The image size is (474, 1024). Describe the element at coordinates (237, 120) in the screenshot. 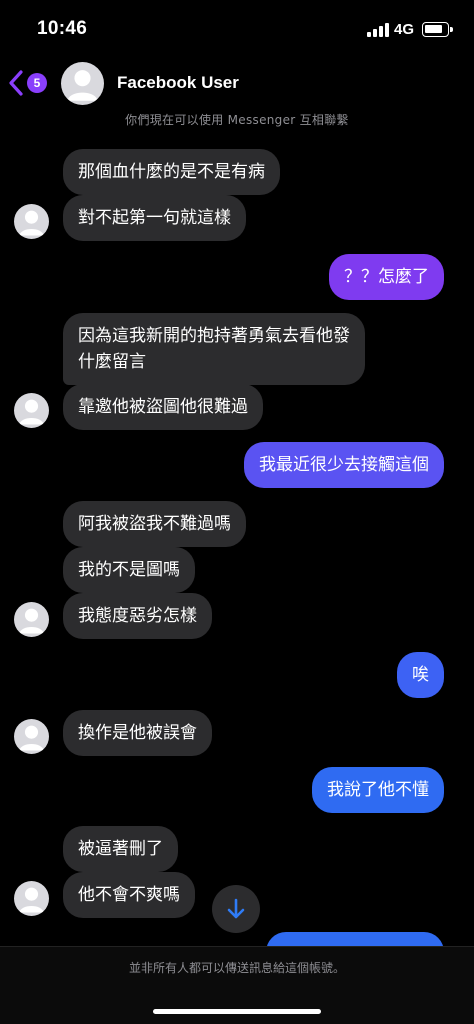

I see `connection-notice: 你們現在可以使用 Messenger 互相聯繫` at that location.